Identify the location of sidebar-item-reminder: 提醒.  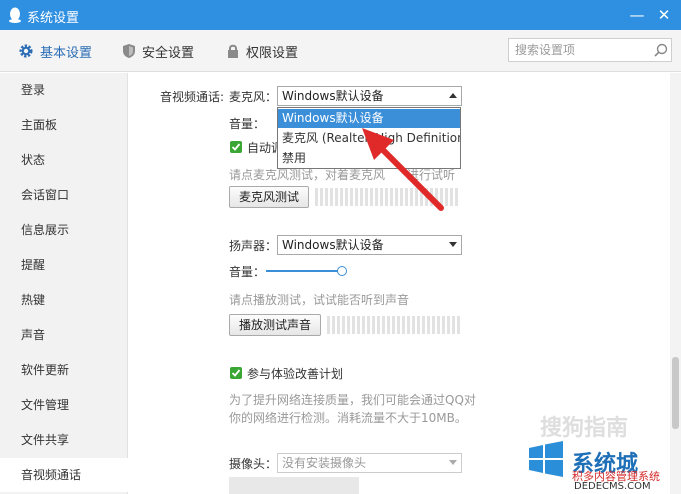
(64, 265).